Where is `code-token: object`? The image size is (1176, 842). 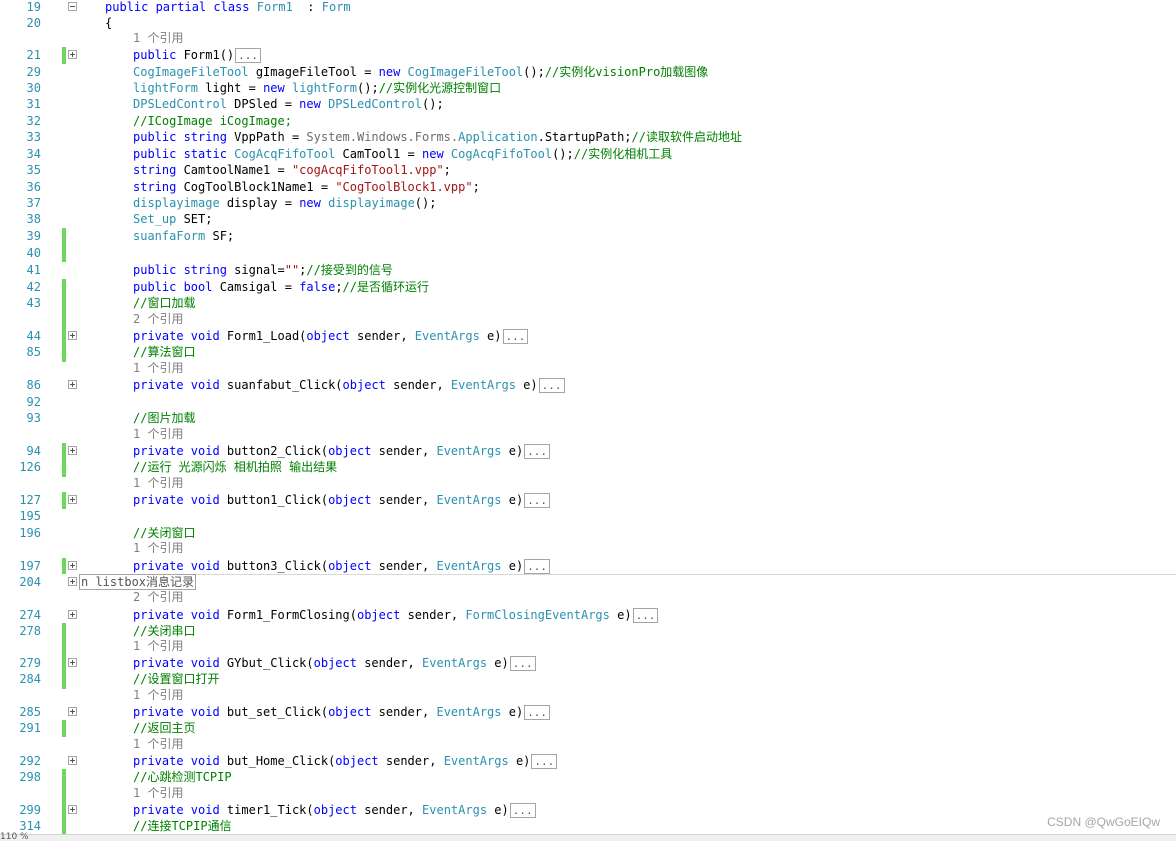
code-token: object is located at coordinates (350, 500).